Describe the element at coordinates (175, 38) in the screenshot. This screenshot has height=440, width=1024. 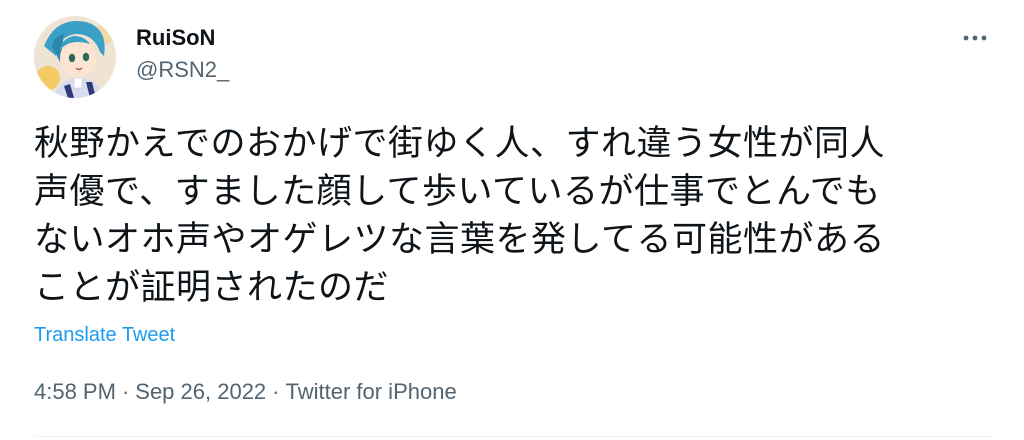
I see `author-display-name: RuiSoN` at that location.